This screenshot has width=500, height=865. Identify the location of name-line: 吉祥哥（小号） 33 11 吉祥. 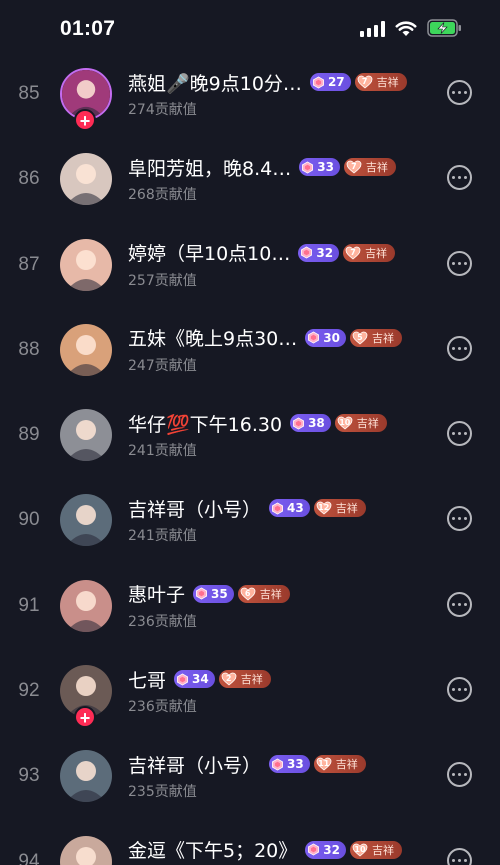
(279, 764).